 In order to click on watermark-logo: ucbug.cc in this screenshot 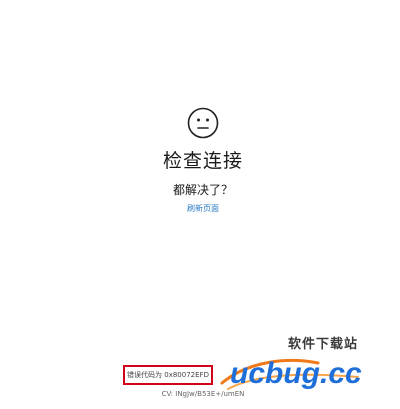, I will do `click(291, 373)`.